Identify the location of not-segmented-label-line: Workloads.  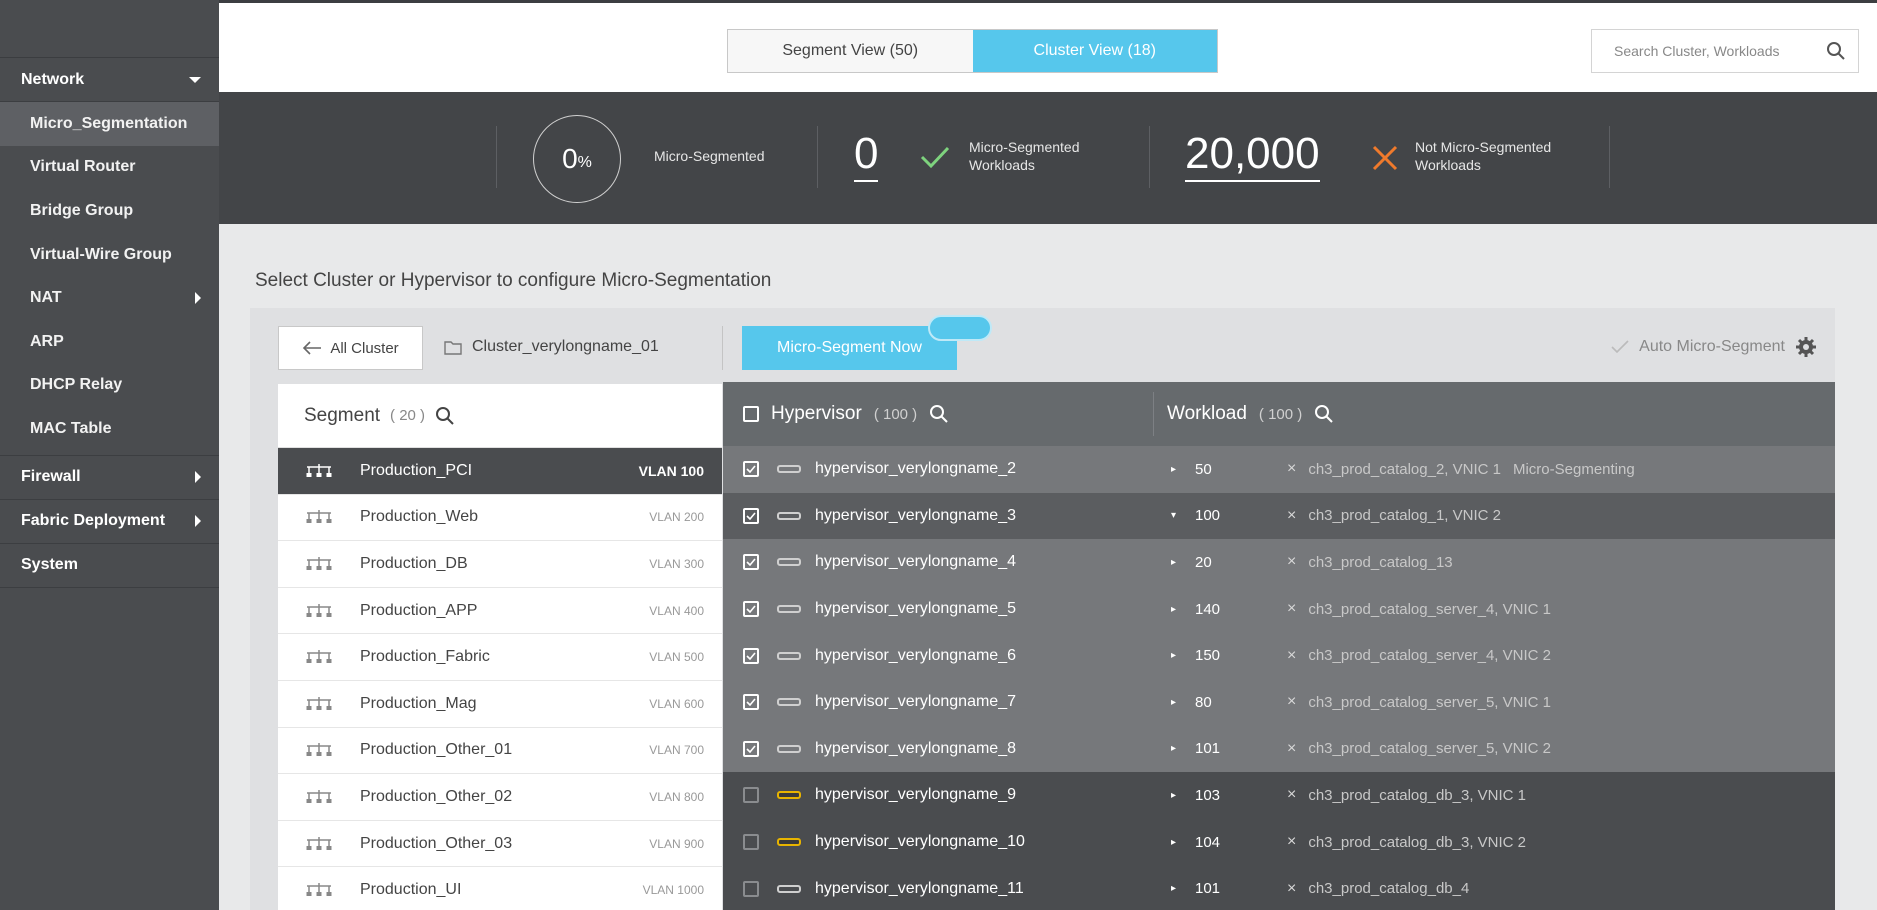
(1448, 165).